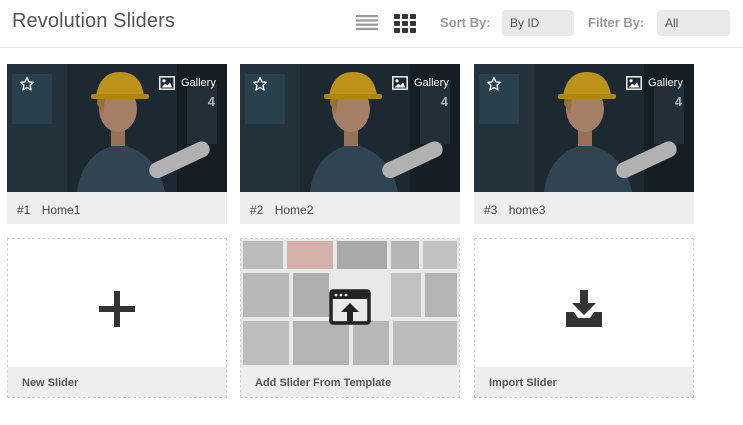  Describe the element at coordinates (491, 210) in the screenshot. I see `slider-id: #3` at that location.